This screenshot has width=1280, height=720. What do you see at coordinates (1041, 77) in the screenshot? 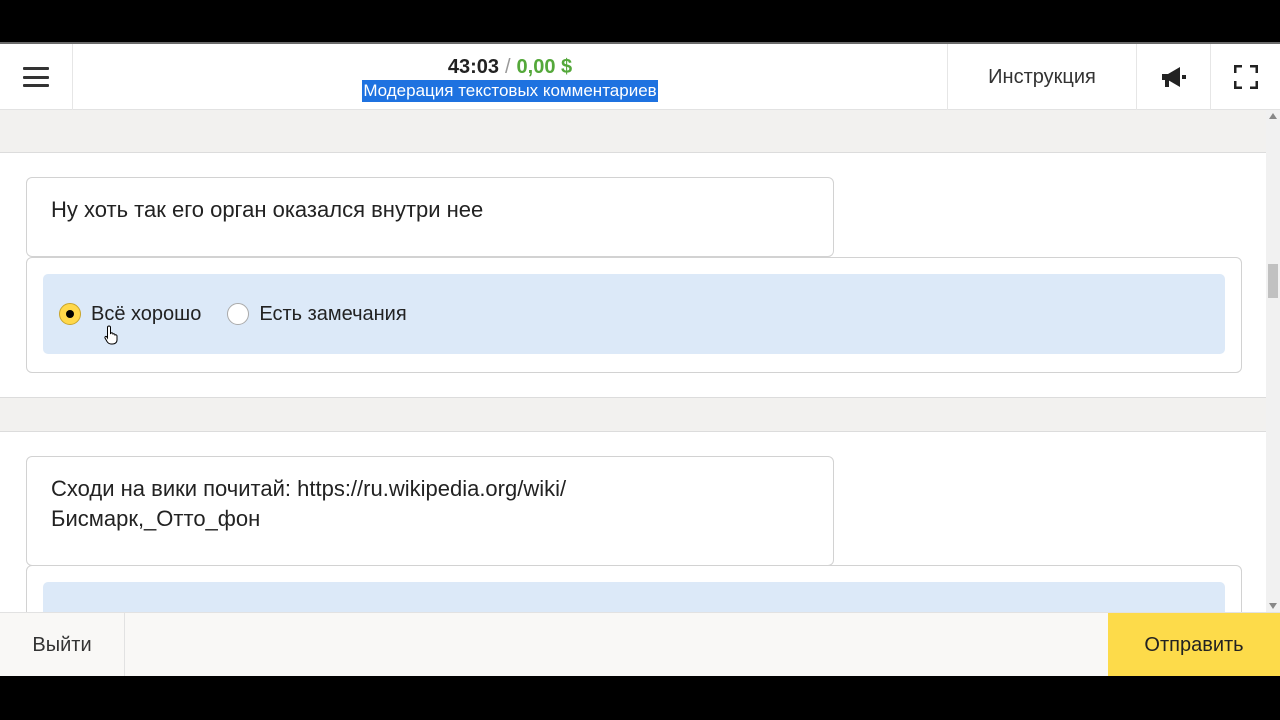
I see `instruction-button: Инструкция` at bounding box center [1041, 77].